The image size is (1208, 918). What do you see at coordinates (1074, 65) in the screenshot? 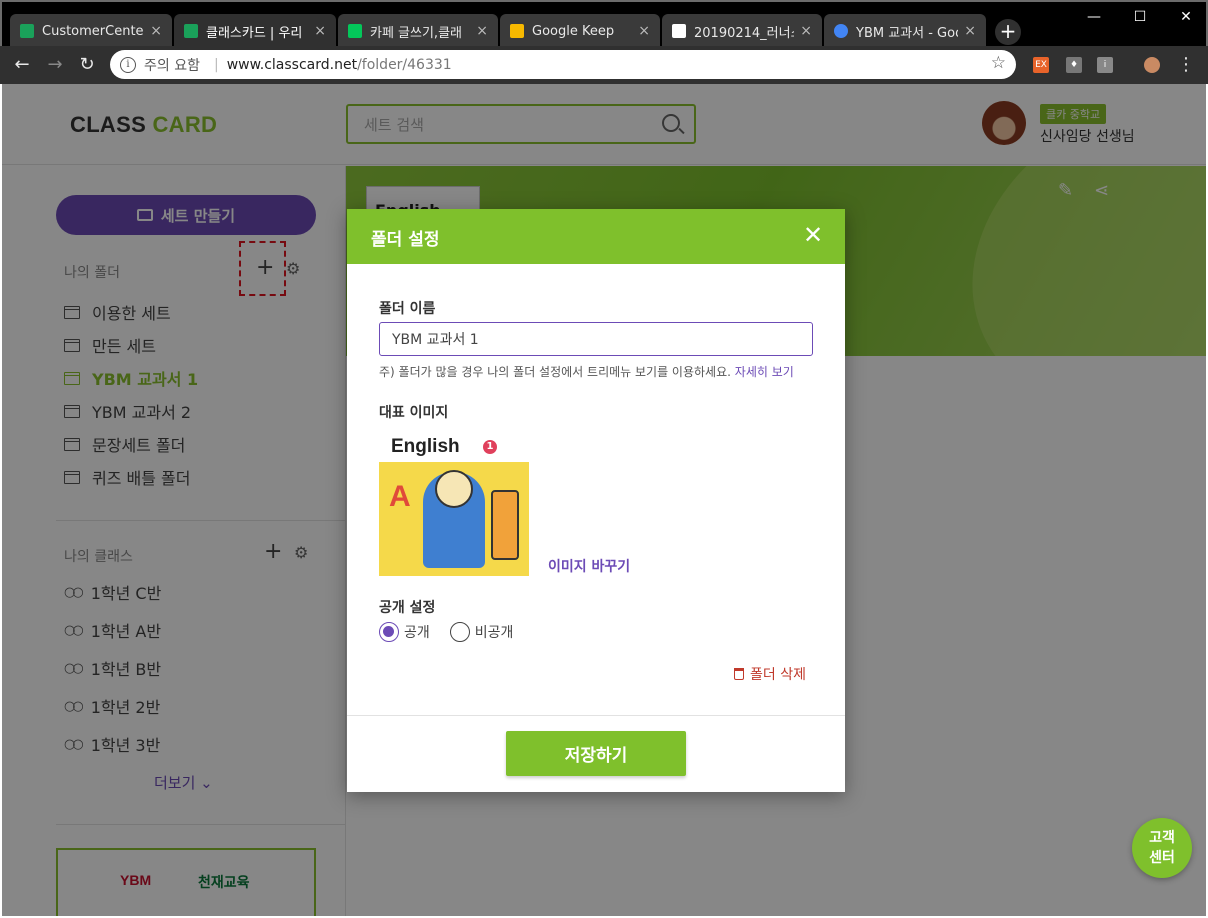
I see `keep-icon: ♦` at bounding box center [1074, 65].